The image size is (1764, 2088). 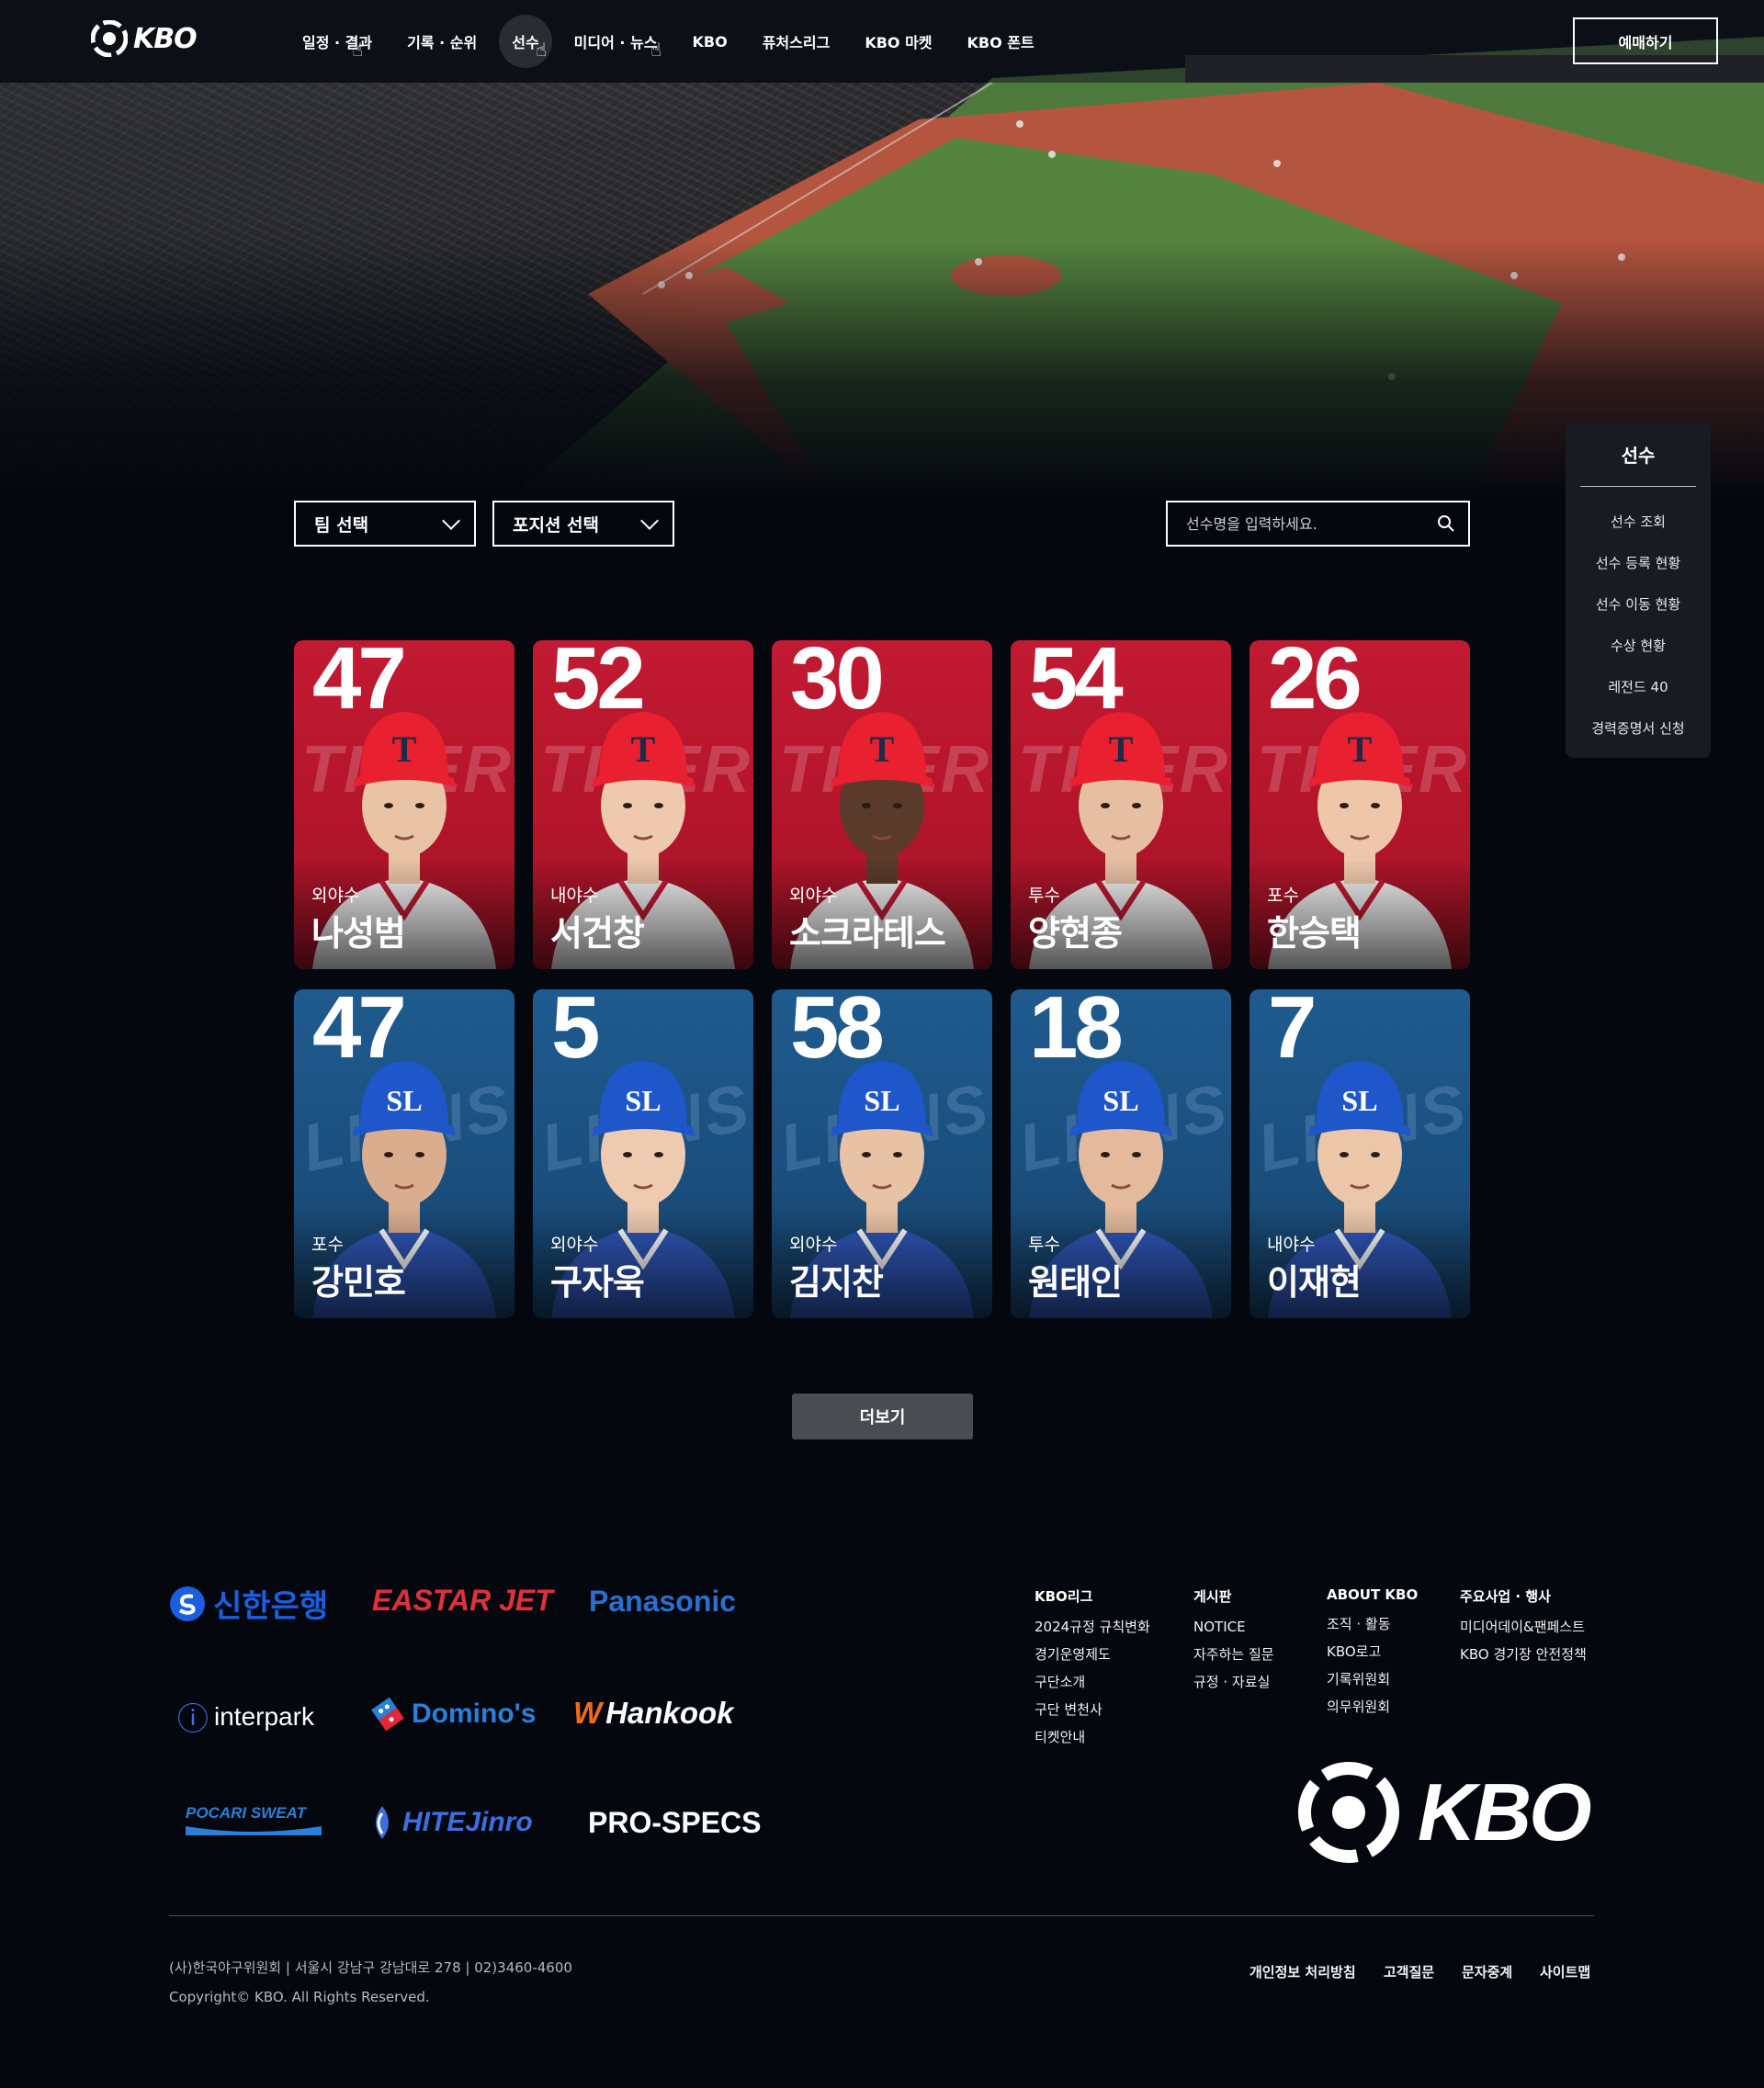 What do you see at coordinates (450, 1822) in the screenshot?
I see `sponsor-hitejinro: HITEJinro` at bounding box center [450, 1822].